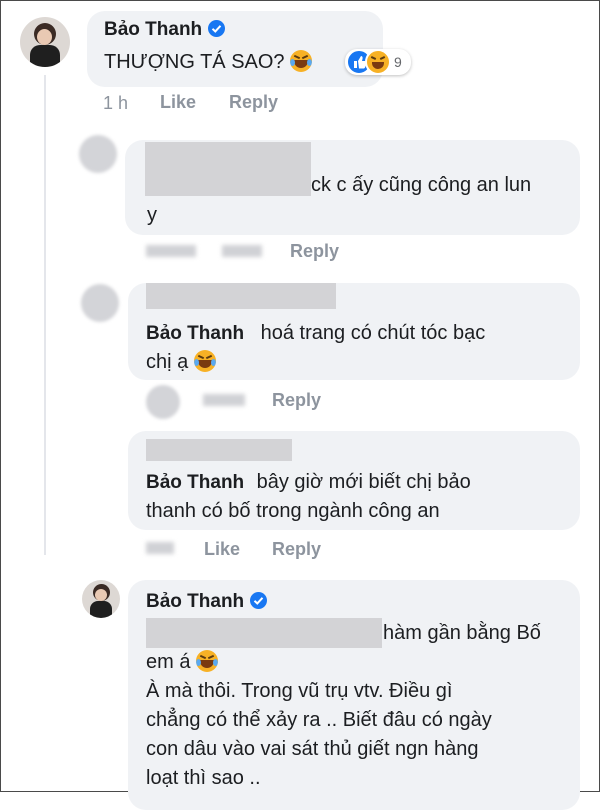 This screenshot has height=810, width=600. I want to click on comment-text: THƯỢNG TÁ SAO?, so click(194, 62).